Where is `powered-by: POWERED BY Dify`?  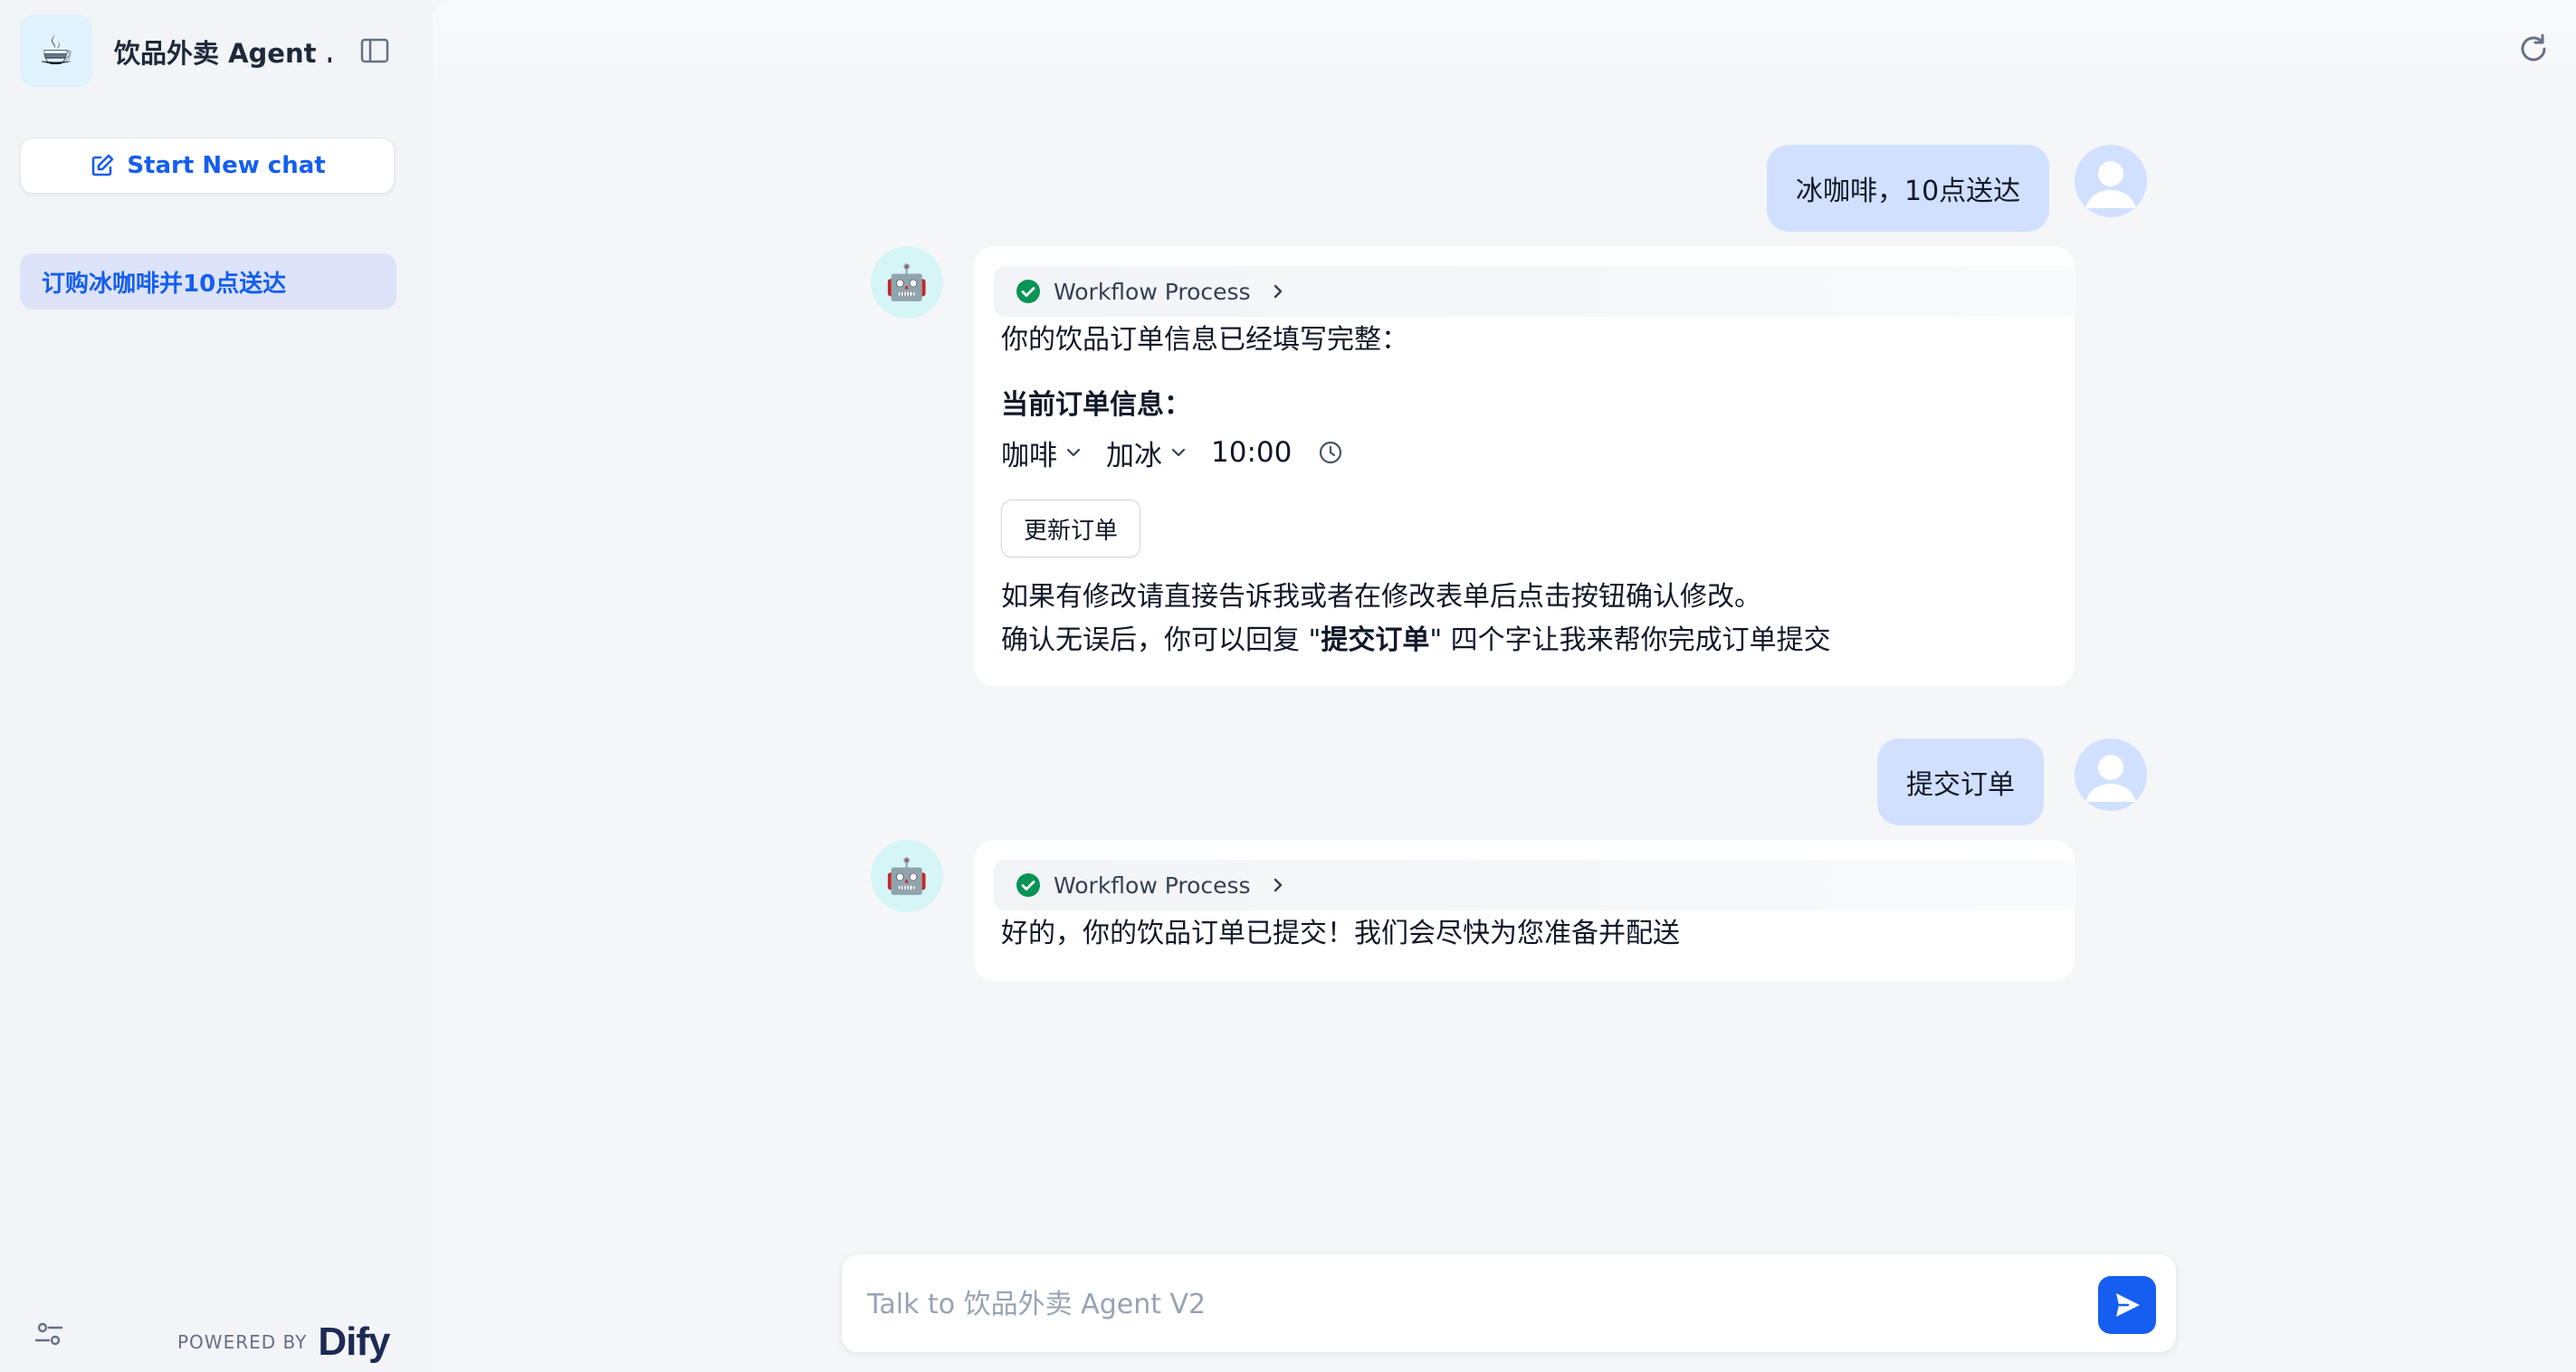 powered-by: POWERED BY Dify is located at coordinates (283, 1342).